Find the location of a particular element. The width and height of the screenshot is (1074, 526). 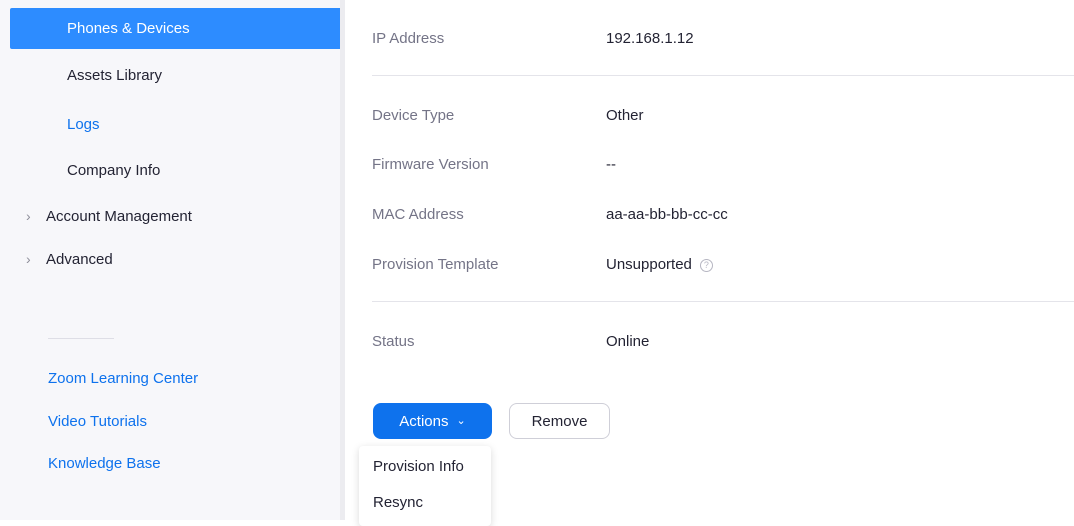

help-link-video-tutorials: Video Tutorials is located at coordinates (97, 421).